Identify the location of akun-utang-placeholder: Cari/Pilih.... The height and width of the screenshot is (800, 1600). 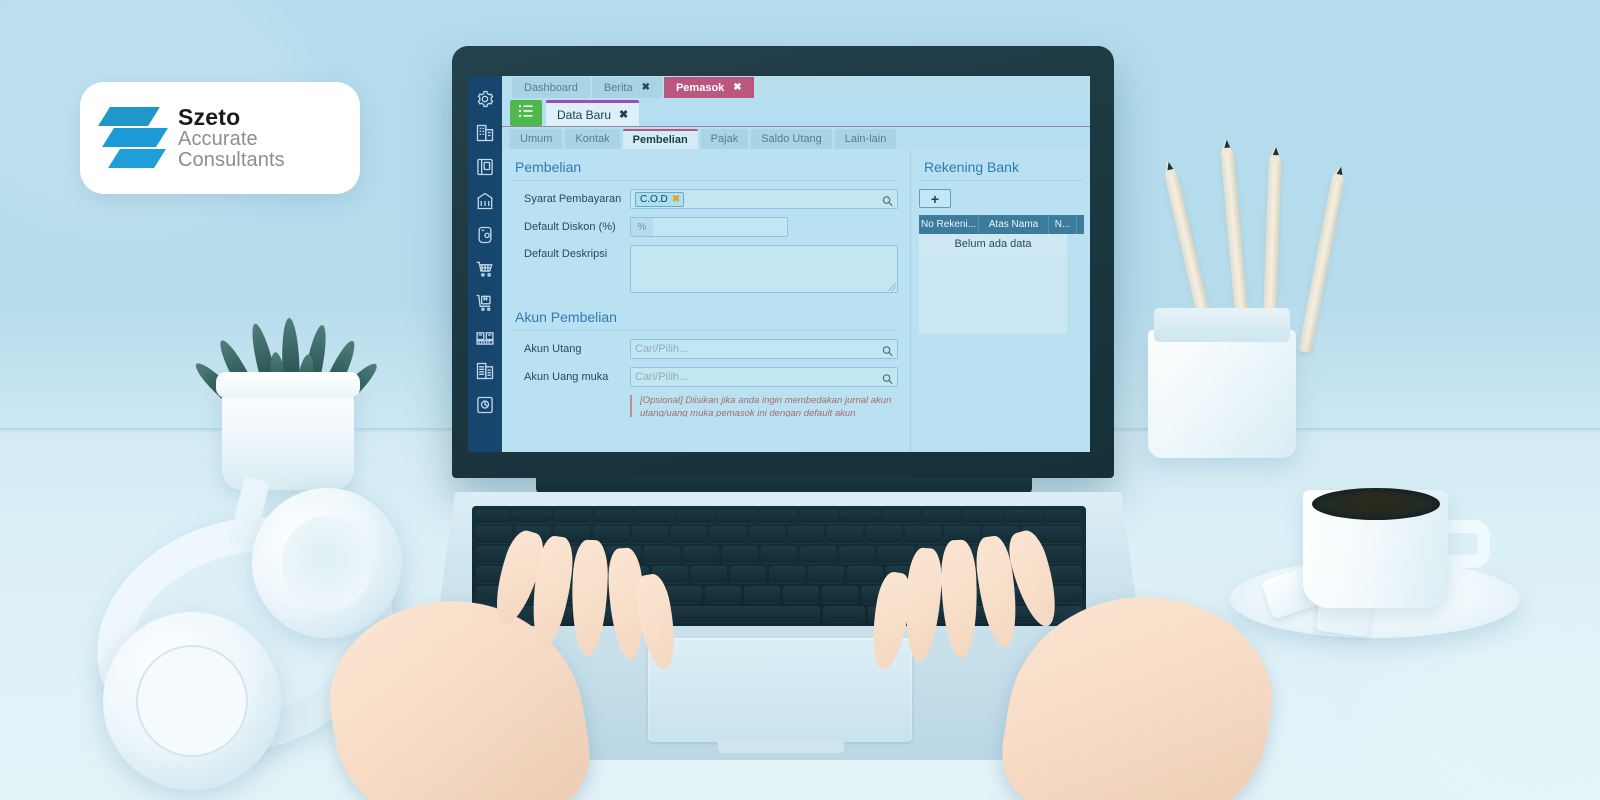
(662, 349).